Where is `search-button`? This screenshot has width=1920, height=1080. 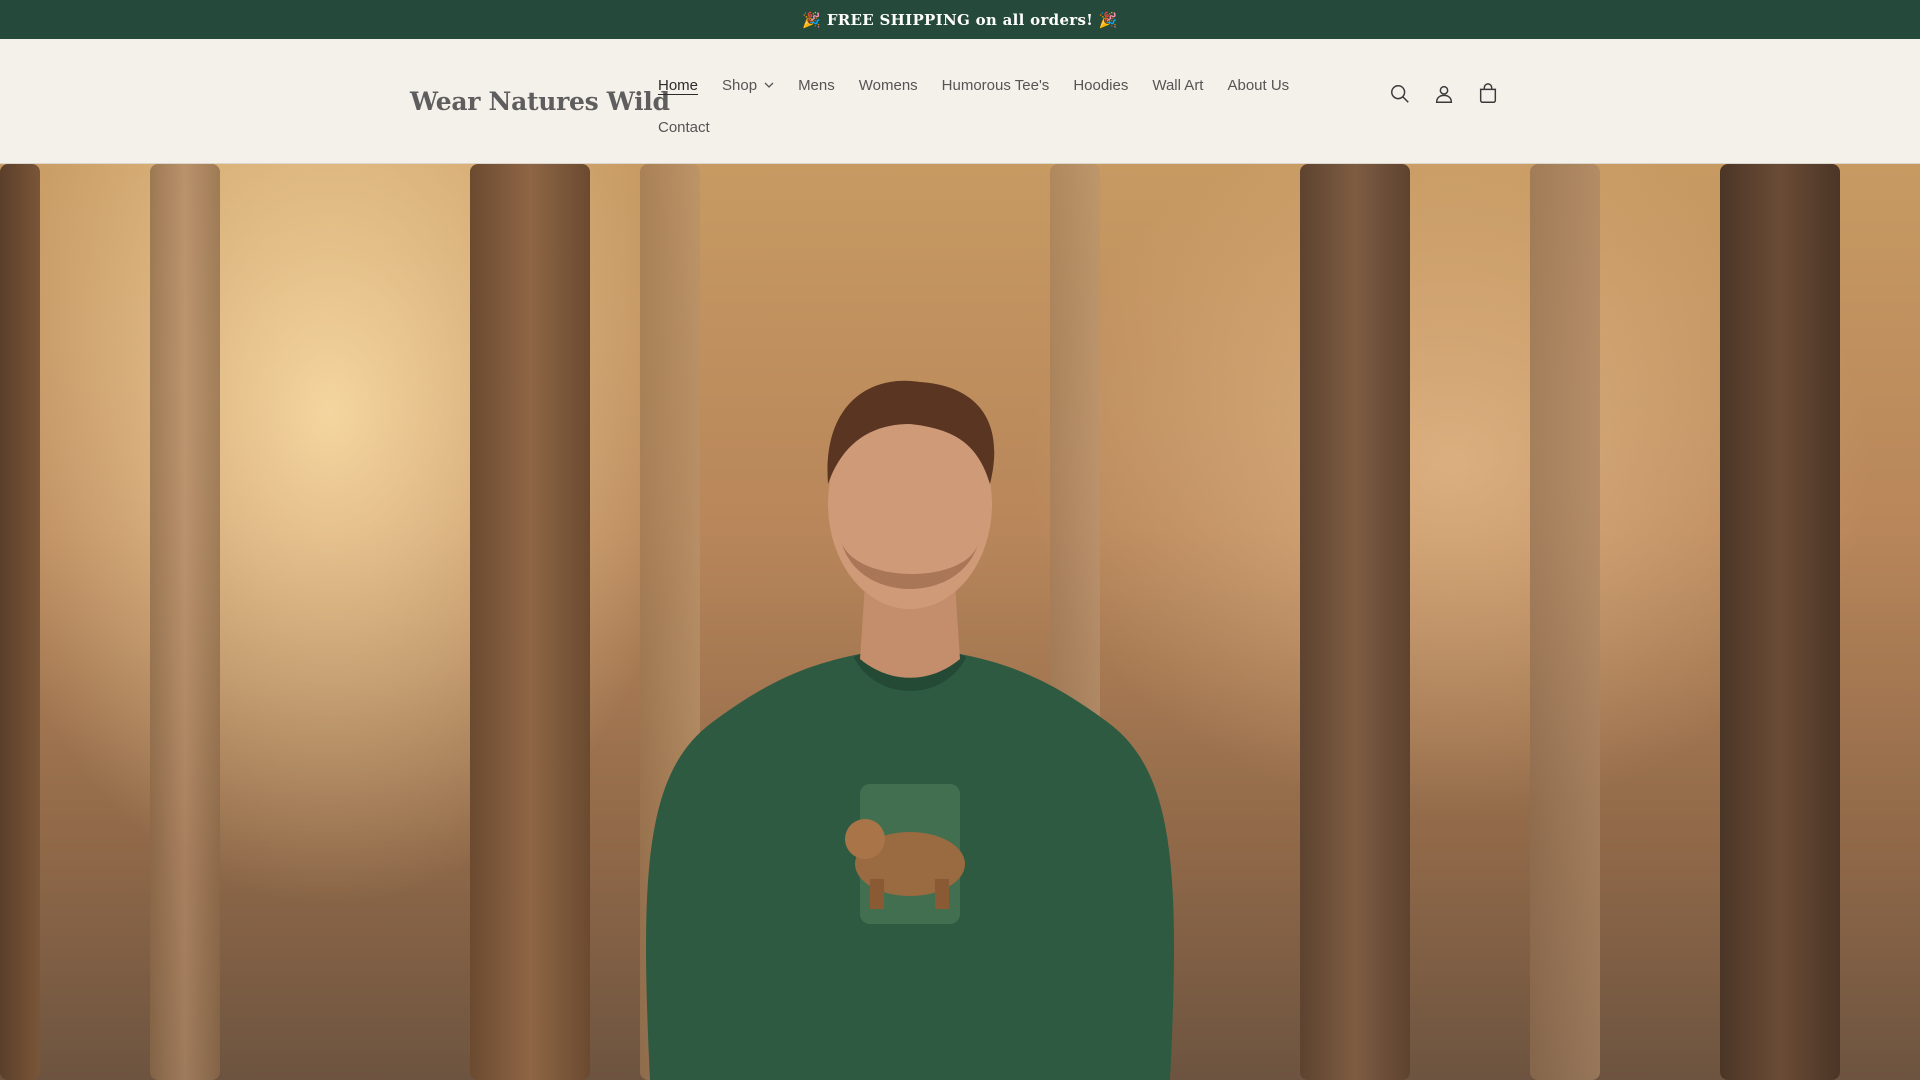 search-button is located at coordinates (1400, 94).